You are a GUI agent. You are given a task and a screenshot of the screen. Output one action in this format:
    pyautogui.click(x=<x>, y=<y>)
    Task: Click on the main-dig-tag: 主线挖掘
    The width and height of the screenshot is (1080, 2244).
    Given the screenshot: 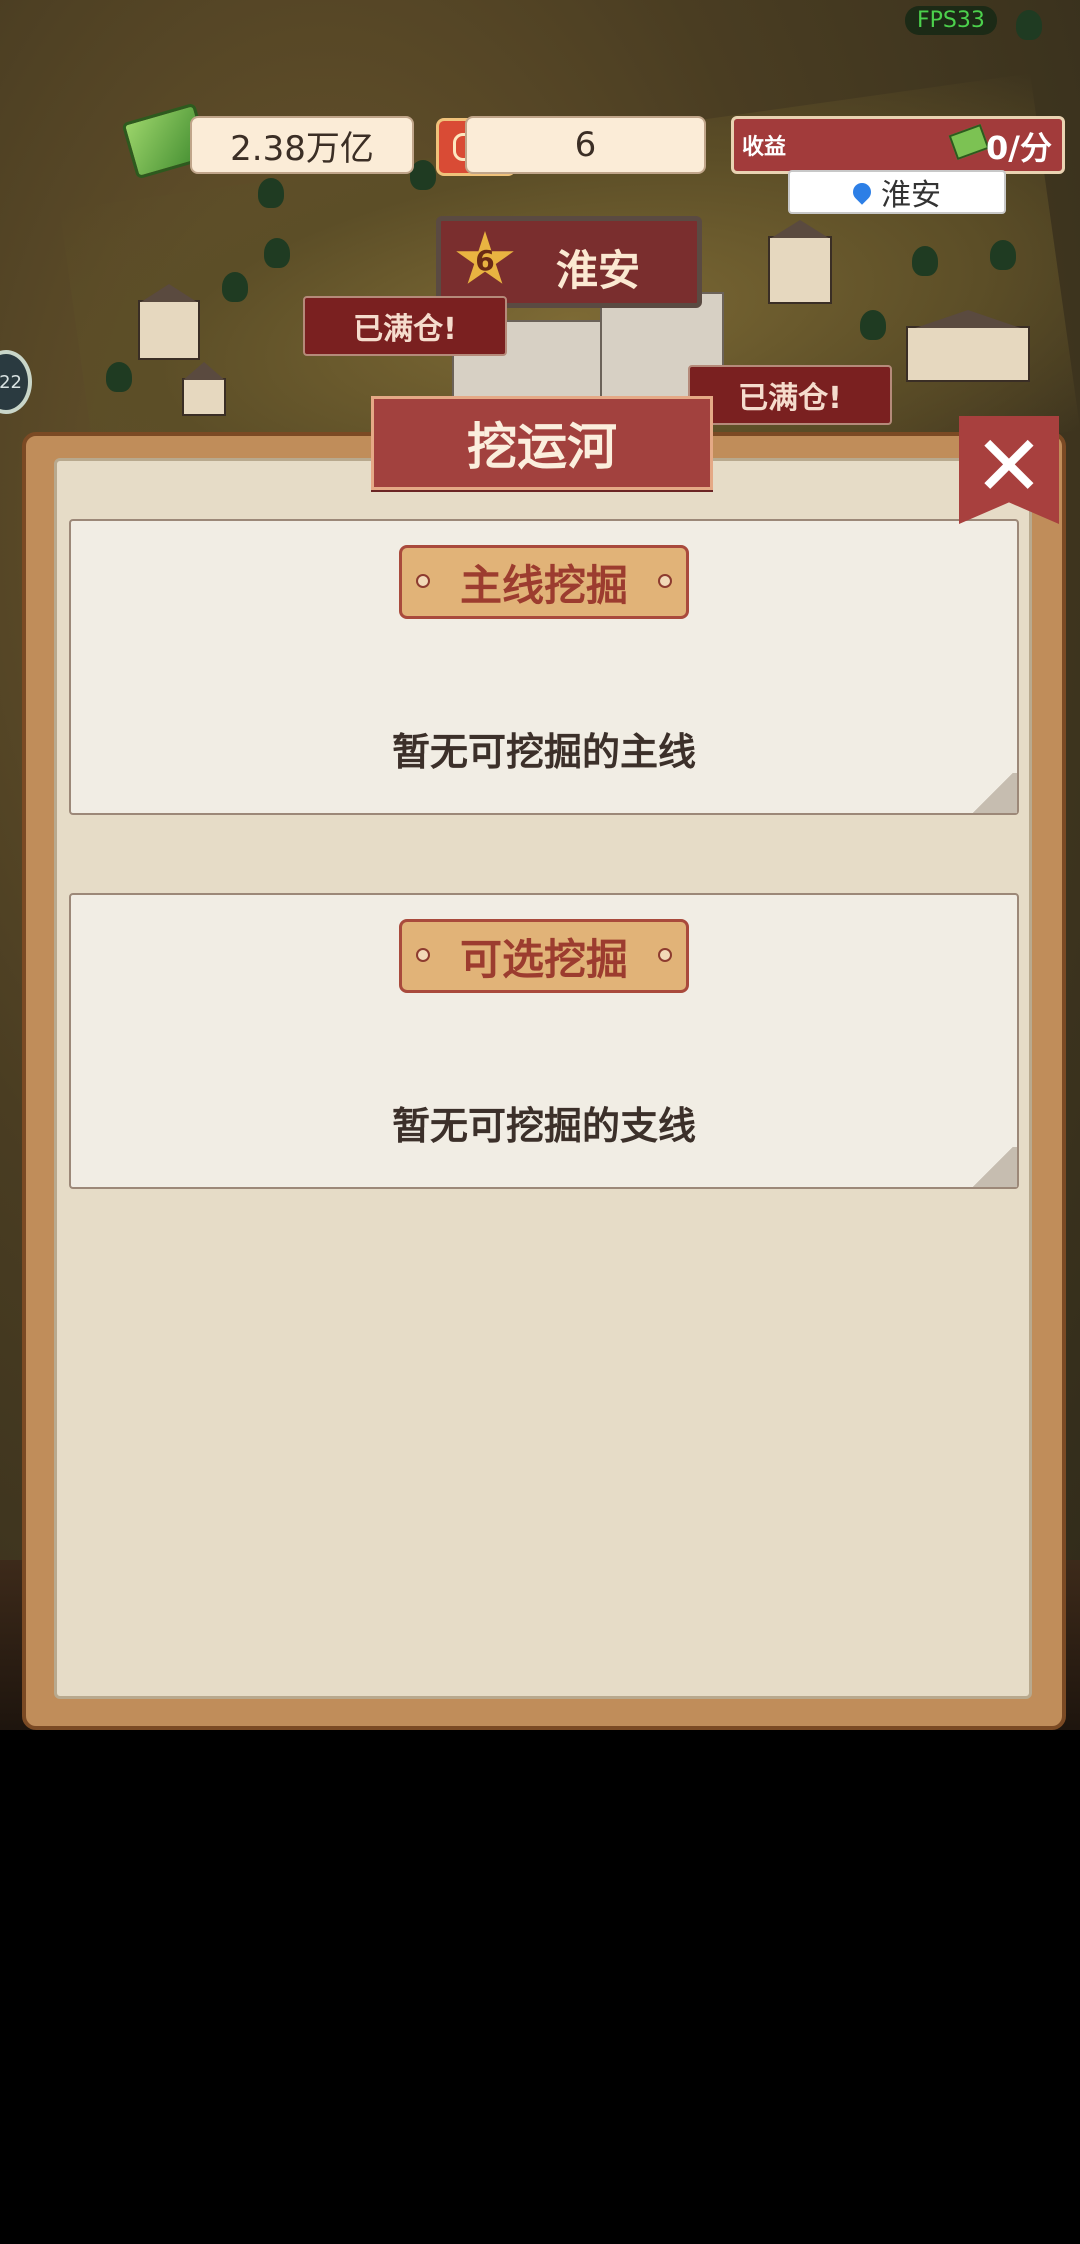 What is the action you would take?
    pyautogui.click(x=544, y=582)
    